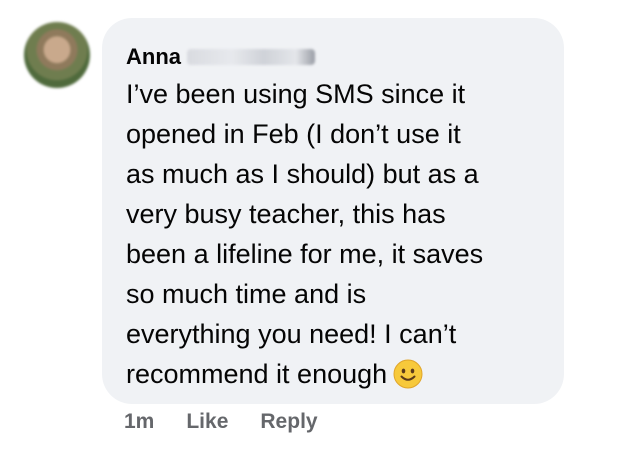 This screenshot has height=460, width=620. Describe the element at coordinates (408, 374) in the screenshot. I see `slightly-smiling-face-icon` at that location.